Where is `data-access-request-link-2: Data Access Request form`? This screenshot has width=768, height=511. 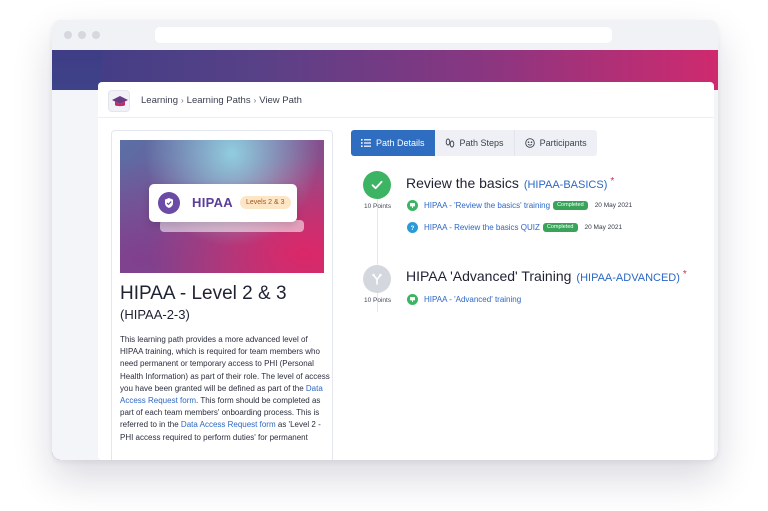
data-access-request-link-2: Data Access Request form is located at coordinates (228, 424).